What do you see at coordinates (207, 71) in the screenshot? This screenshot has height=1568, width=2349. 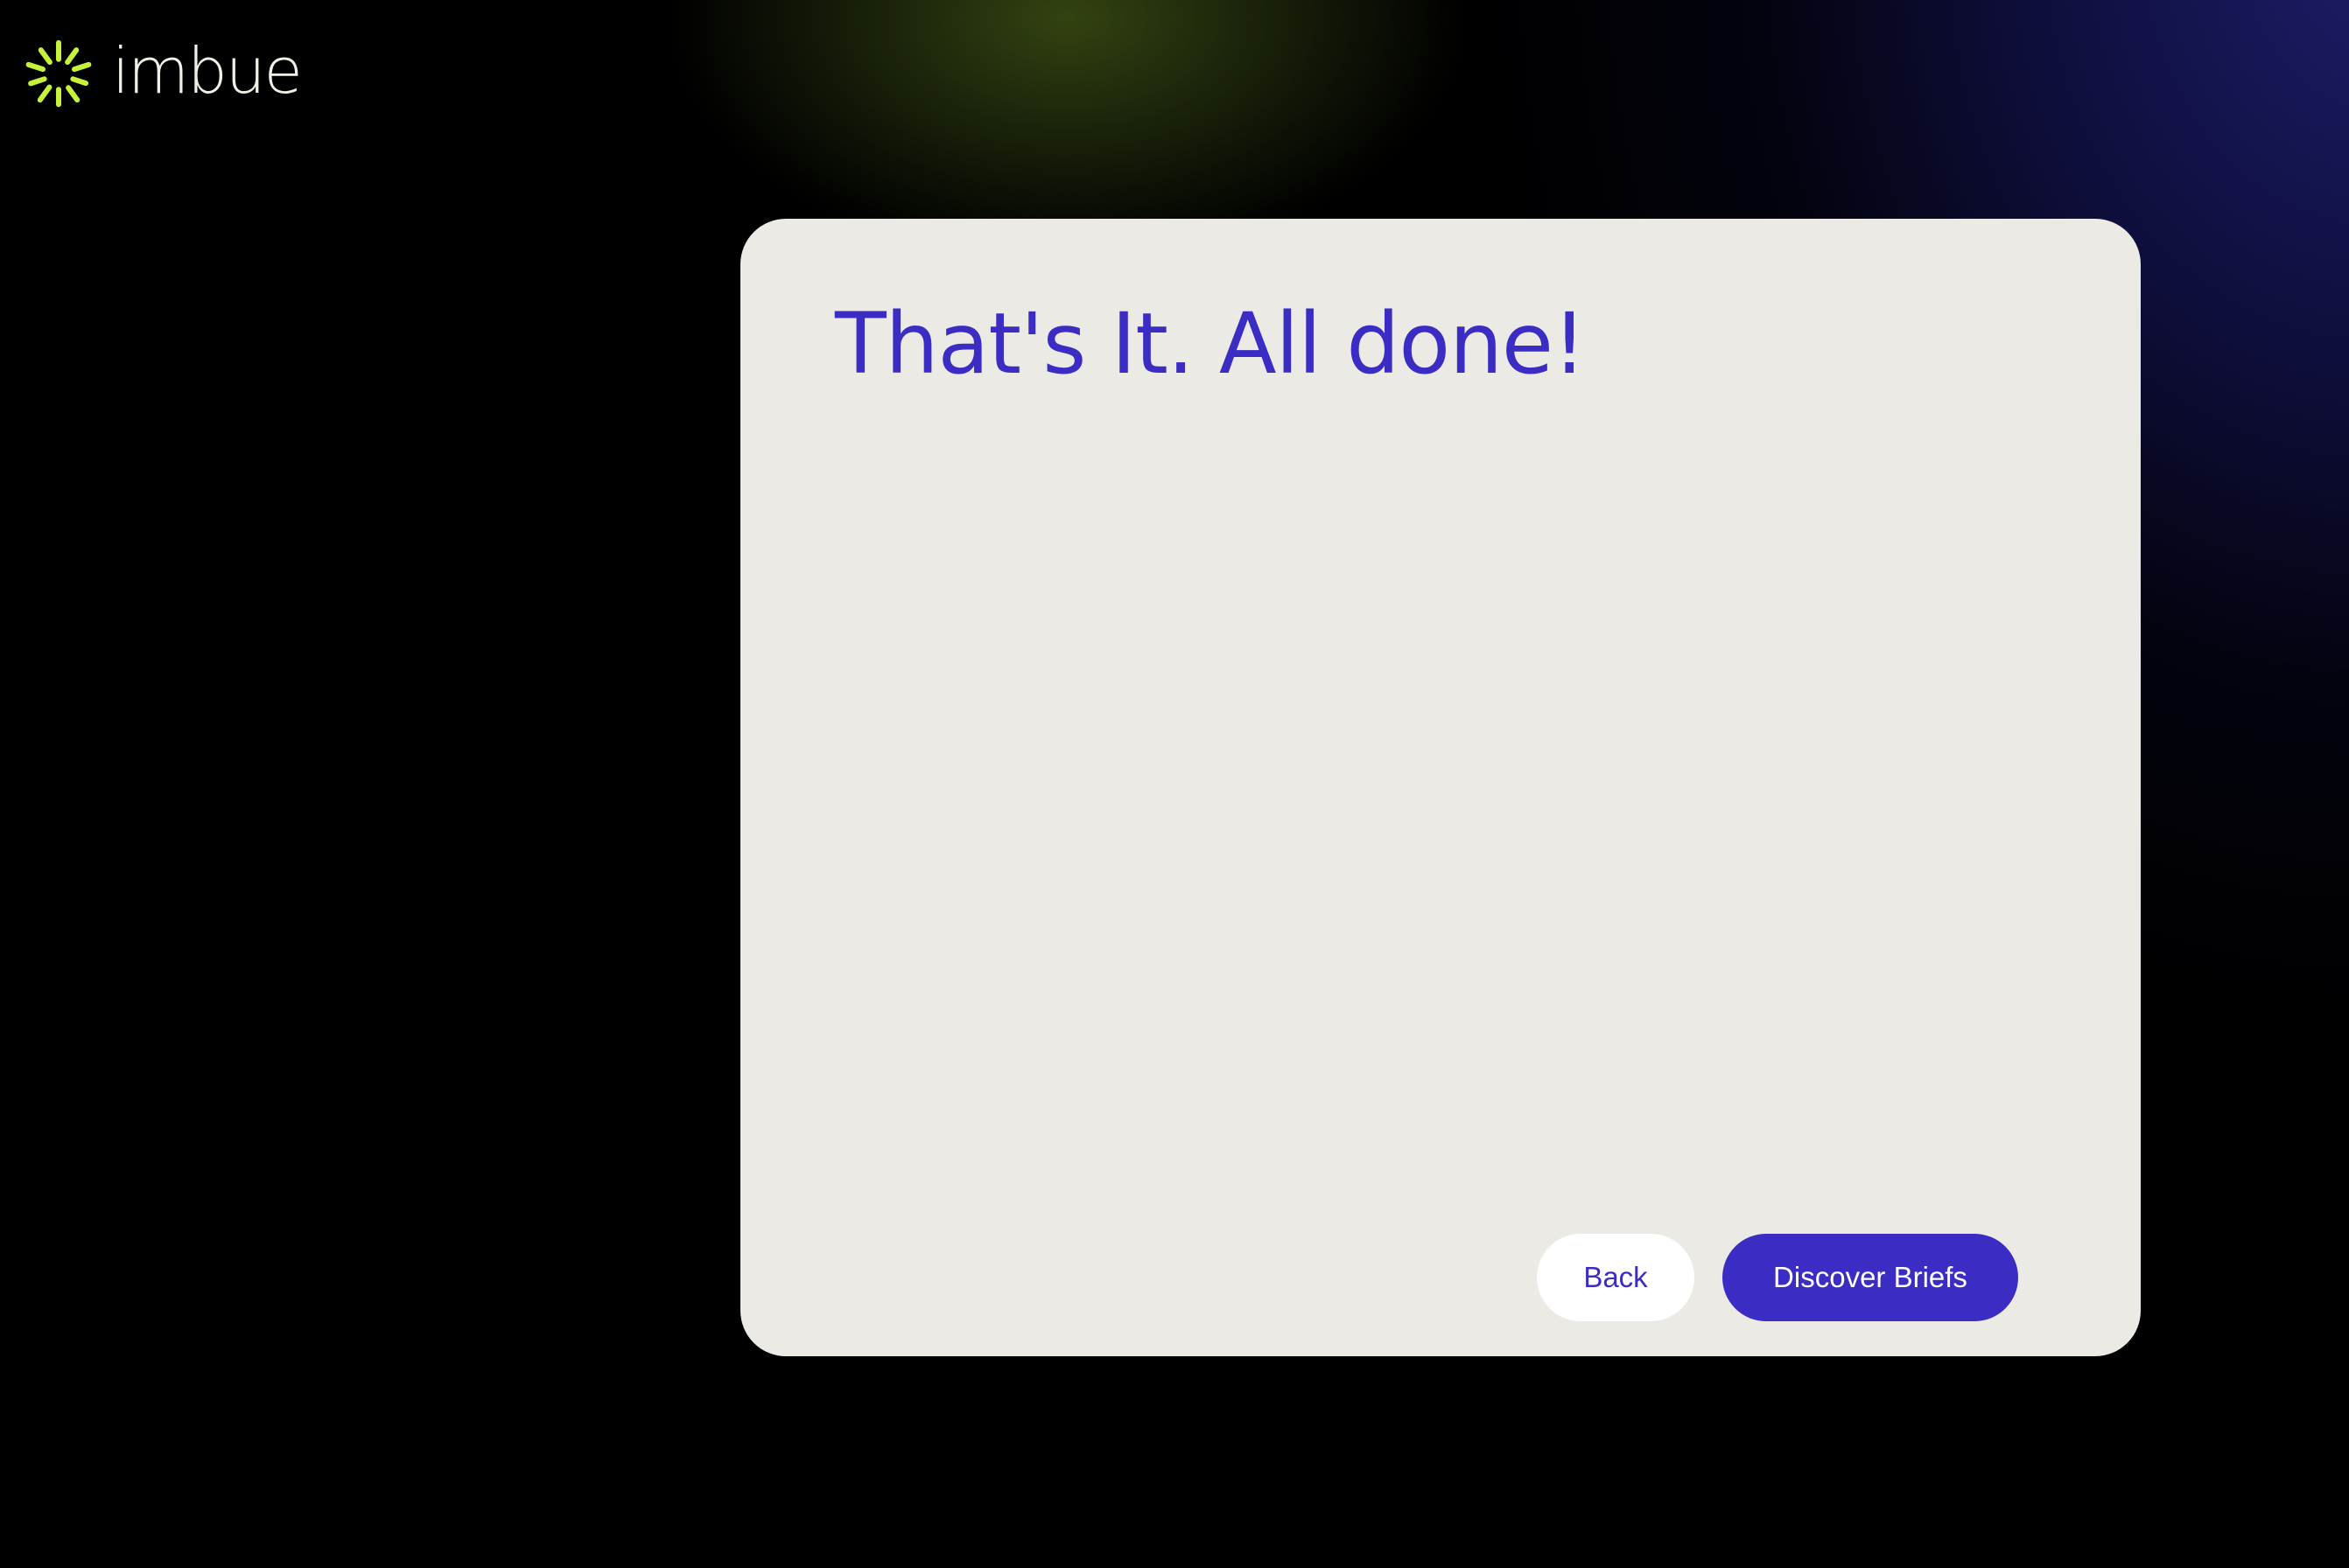 I see `brand-wordmark: imbue` at bounding box center [207, 71].